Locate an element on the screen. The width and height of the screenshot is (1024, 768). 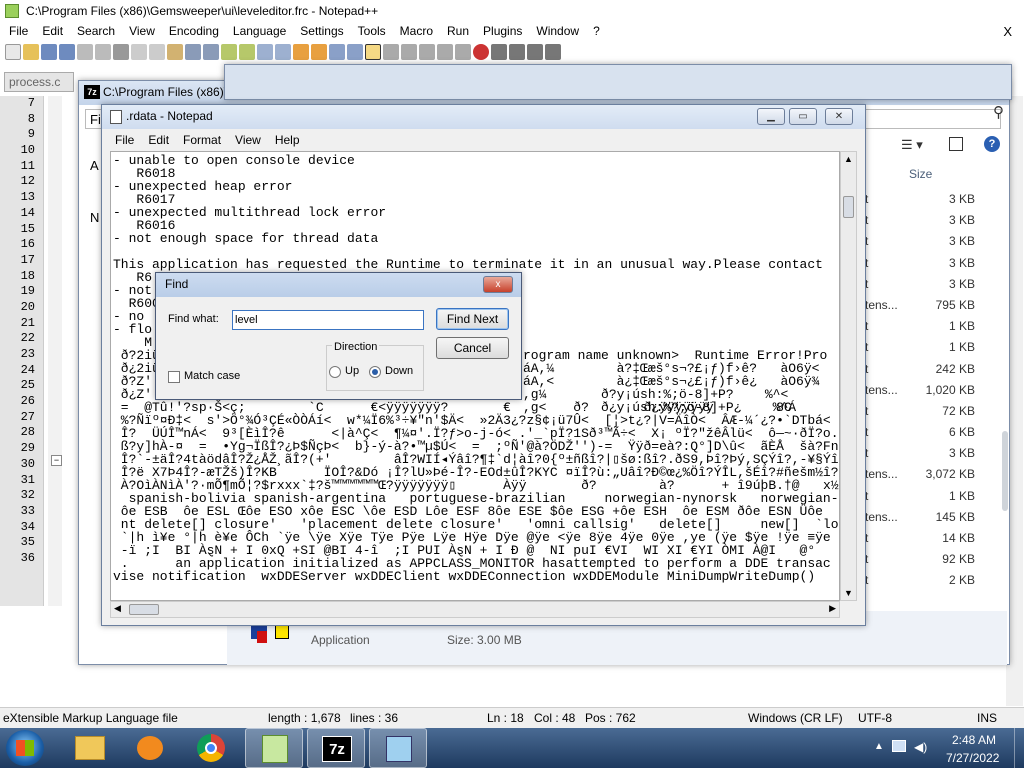
hscroll-thumb is located at coordinates (144, 609).